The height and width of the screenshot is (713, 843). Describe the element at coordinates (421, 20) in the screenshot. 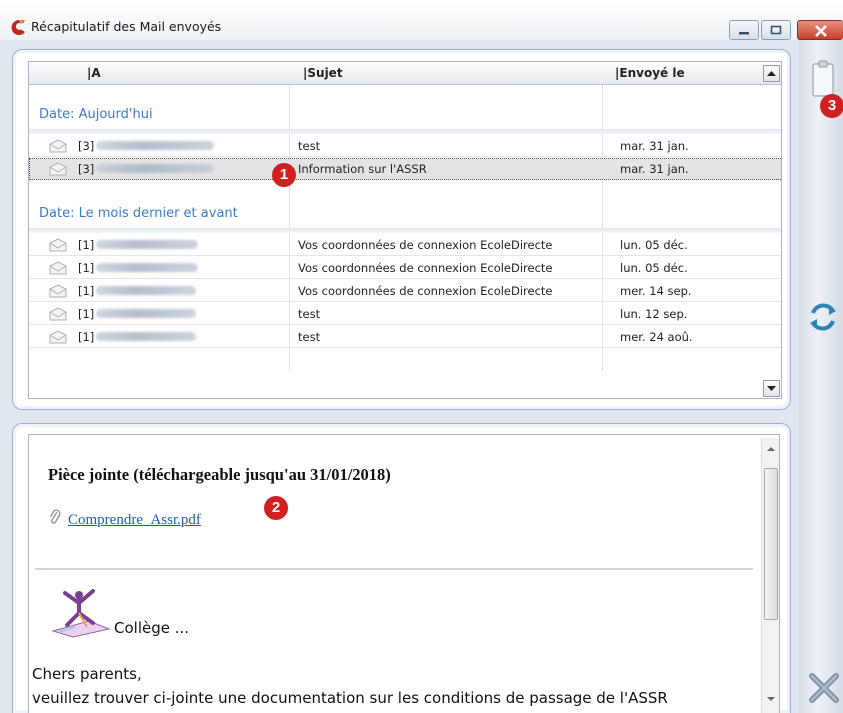

I see `title-bar: Récapitulatif des Mail envoyés` at that location.